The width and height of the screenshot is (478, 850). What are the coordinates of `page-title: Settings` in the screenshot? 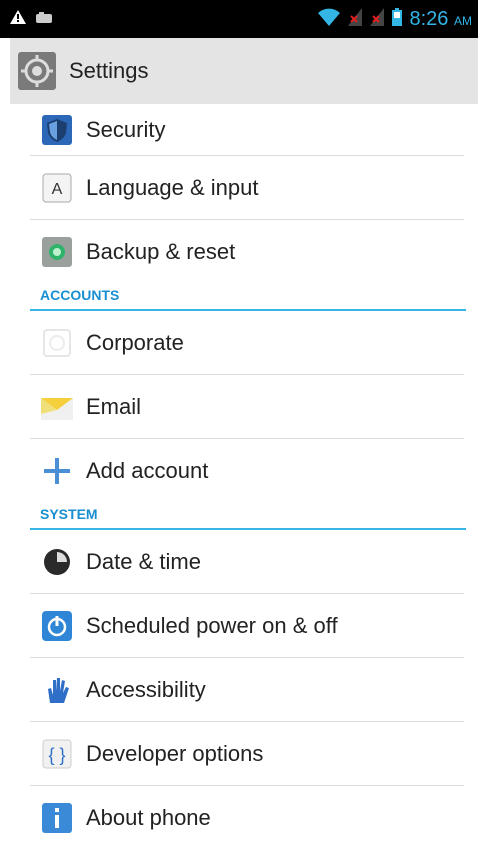 It's located at (109, 70).